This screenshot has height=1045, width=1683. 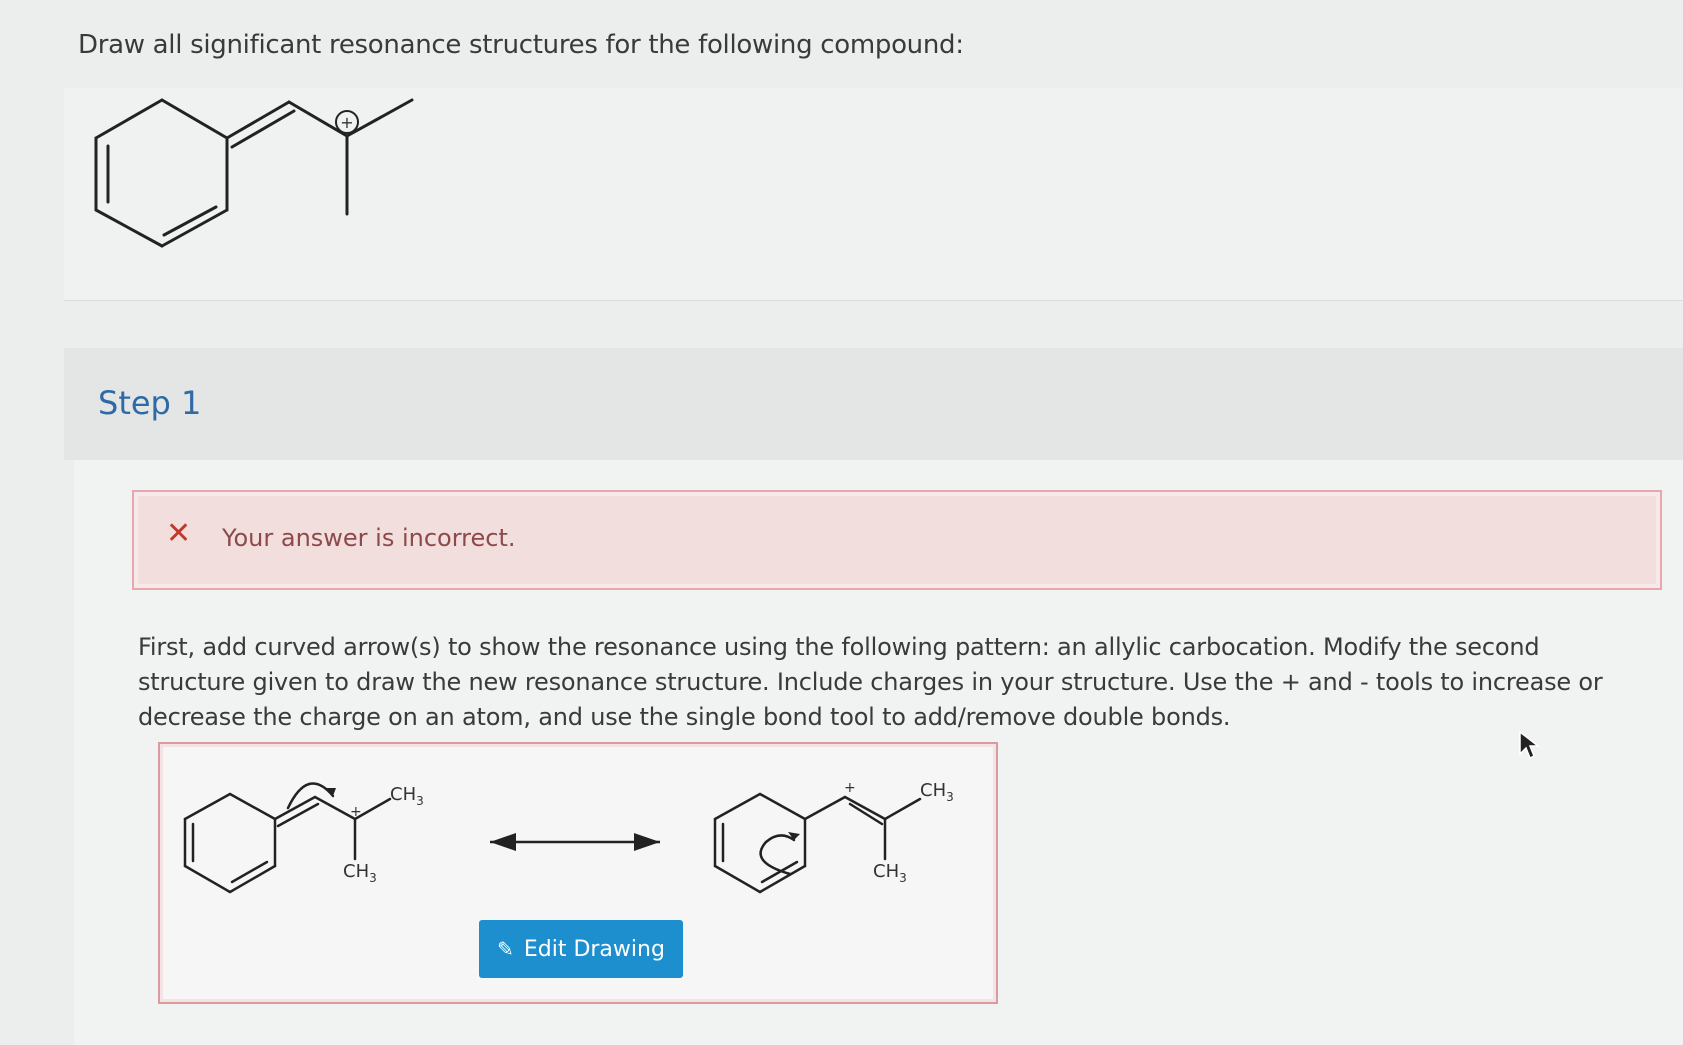 What do you see at coordinates (890, 873) in the screenshot?
I see `structure-2-methyl-bottom: CH3` at bounding box center [890, 873].